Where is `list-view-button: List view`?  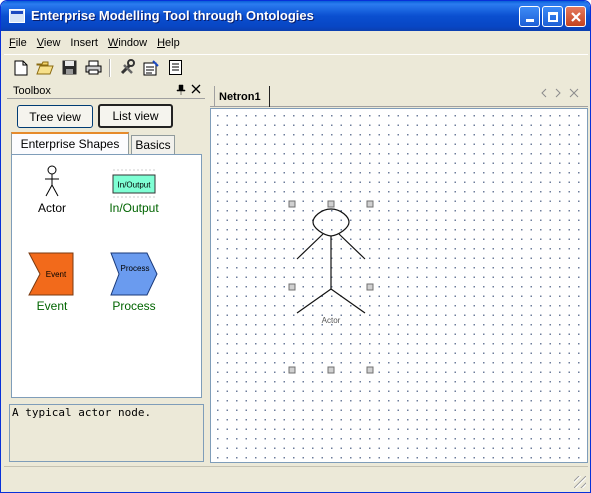 list-view-button: List view is located at coordinates (135, 116).